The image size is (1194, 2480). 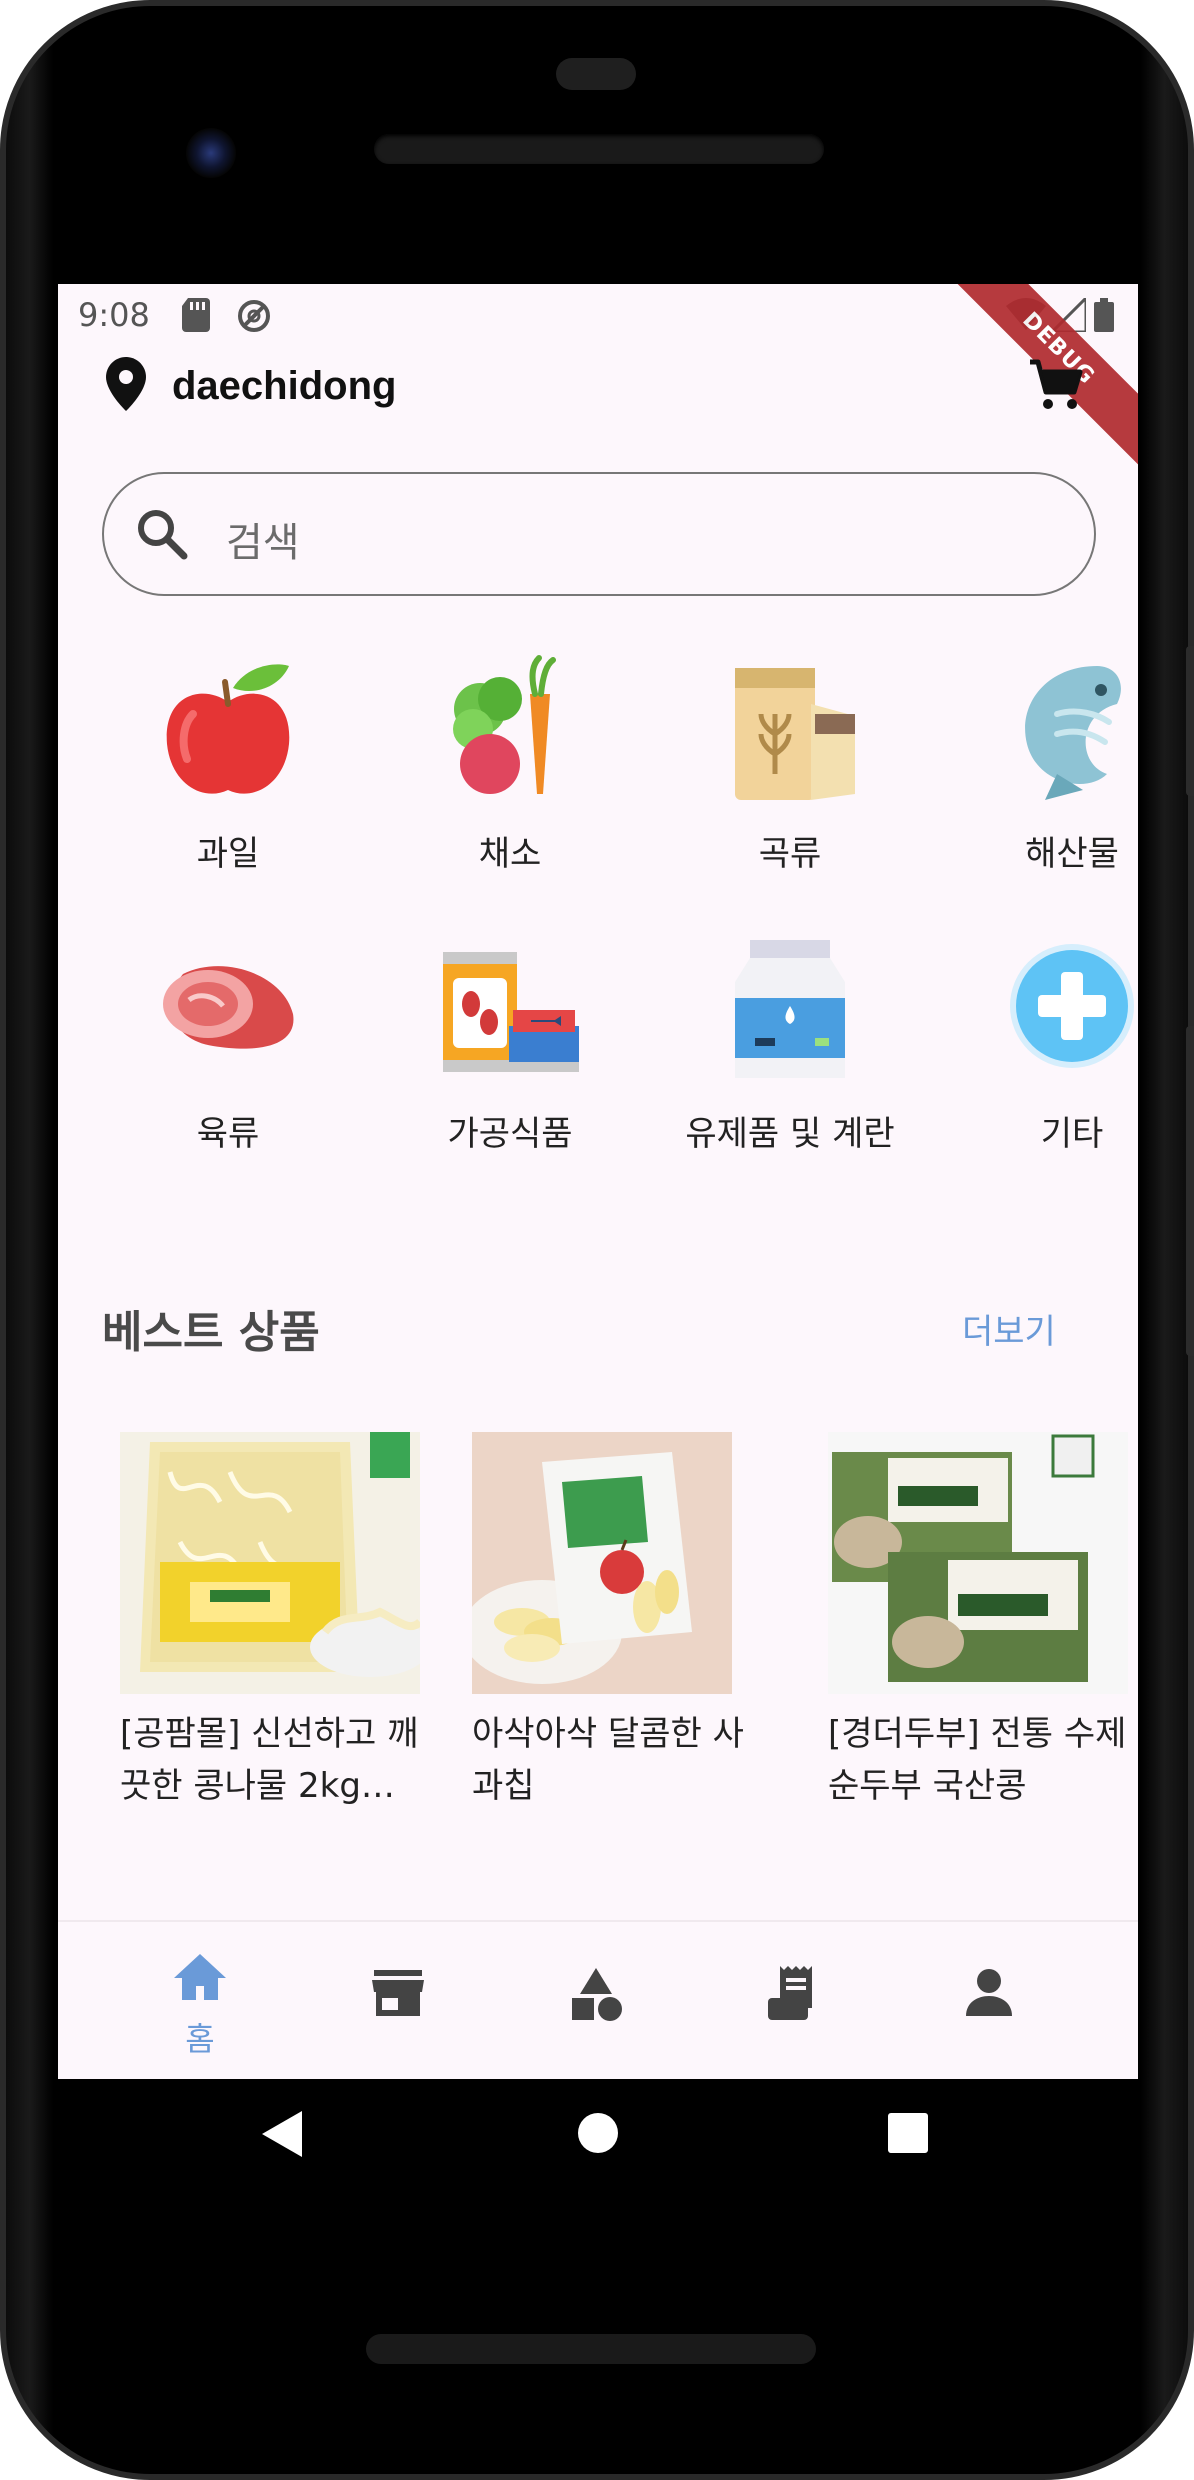 I want to click on circle-home-icon, so click(x=598, y=2133).